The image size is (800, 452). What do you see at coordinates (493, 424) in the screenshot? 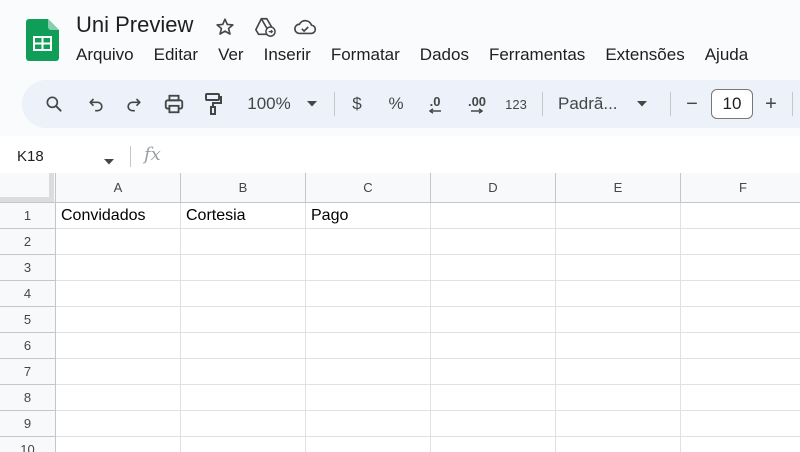
I see `cell-d9` at bounding box center [493, 424].